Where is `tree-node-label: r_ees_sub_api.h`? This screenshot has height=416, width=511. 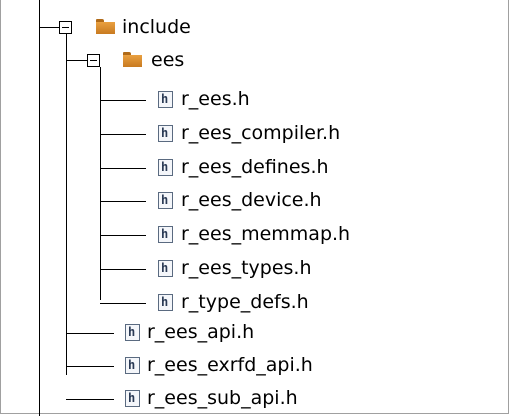 tree-node-label: r_ees_sub_api.h is located at coordinates (222, 398).